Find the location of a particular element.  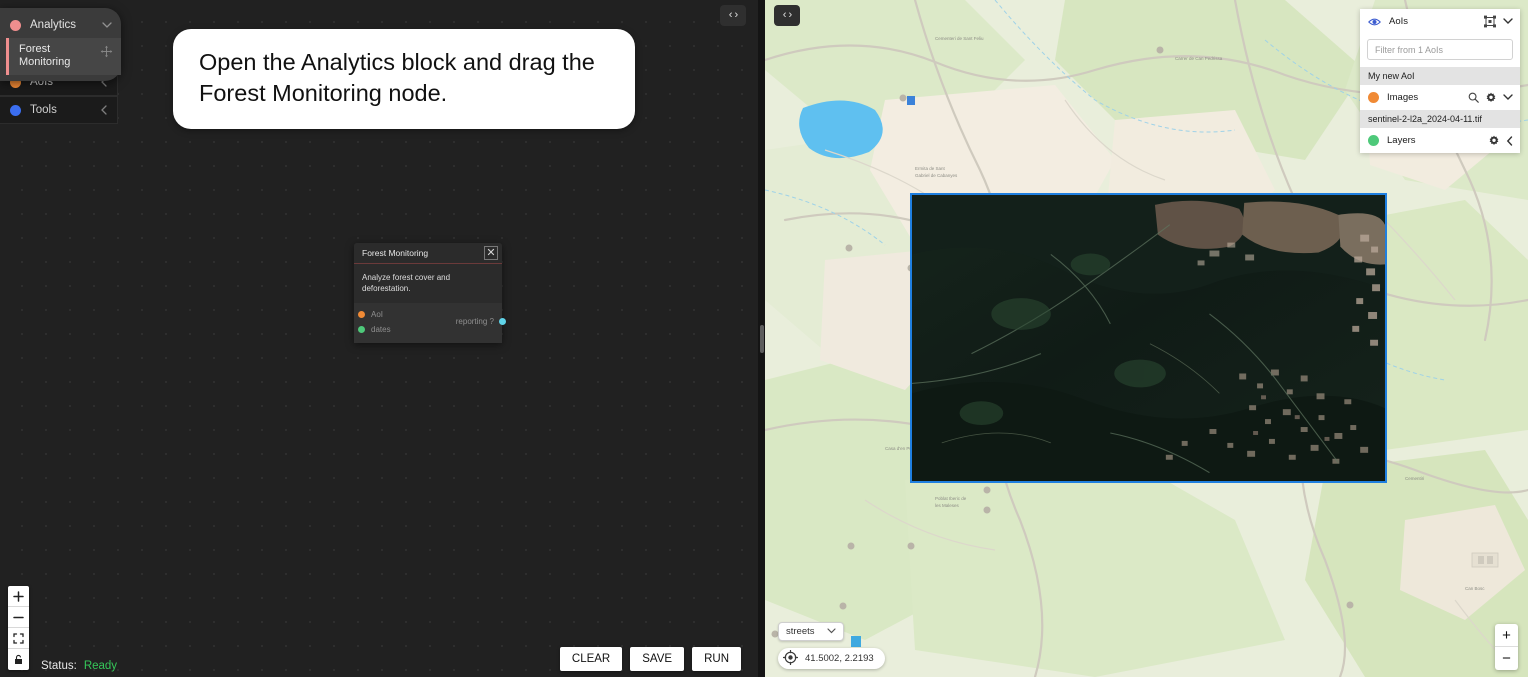

status-bar: Status: Ready is located at coordinates (79, 666).